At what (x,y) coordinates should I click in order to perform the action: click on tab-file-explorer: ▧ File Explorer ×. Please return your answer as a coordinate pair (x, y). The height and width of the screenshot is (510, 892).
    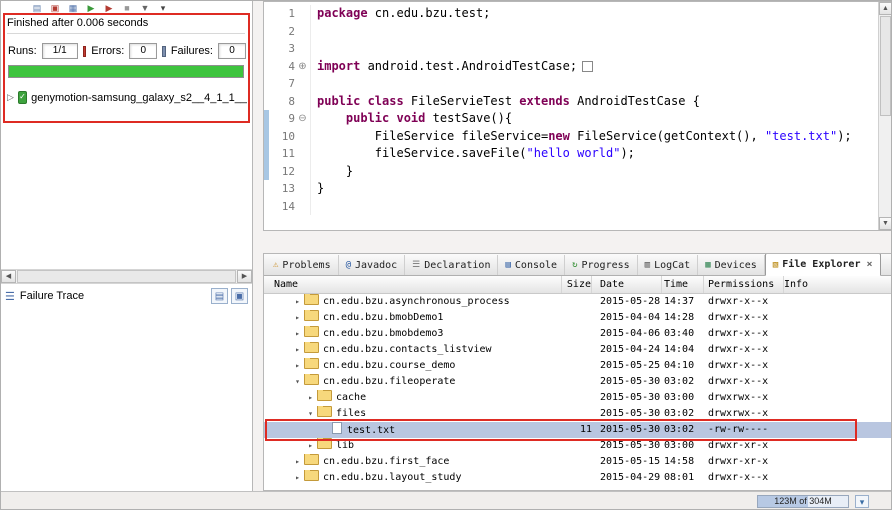
    Looking at the image, I should click on (822, 265).